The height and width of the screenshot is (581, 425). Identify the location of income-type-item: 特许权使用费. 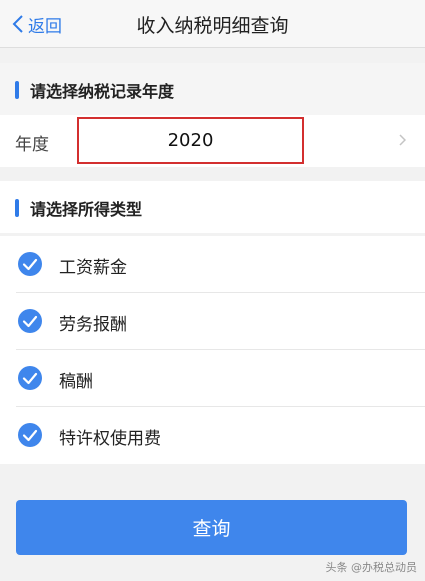
(212, 435).